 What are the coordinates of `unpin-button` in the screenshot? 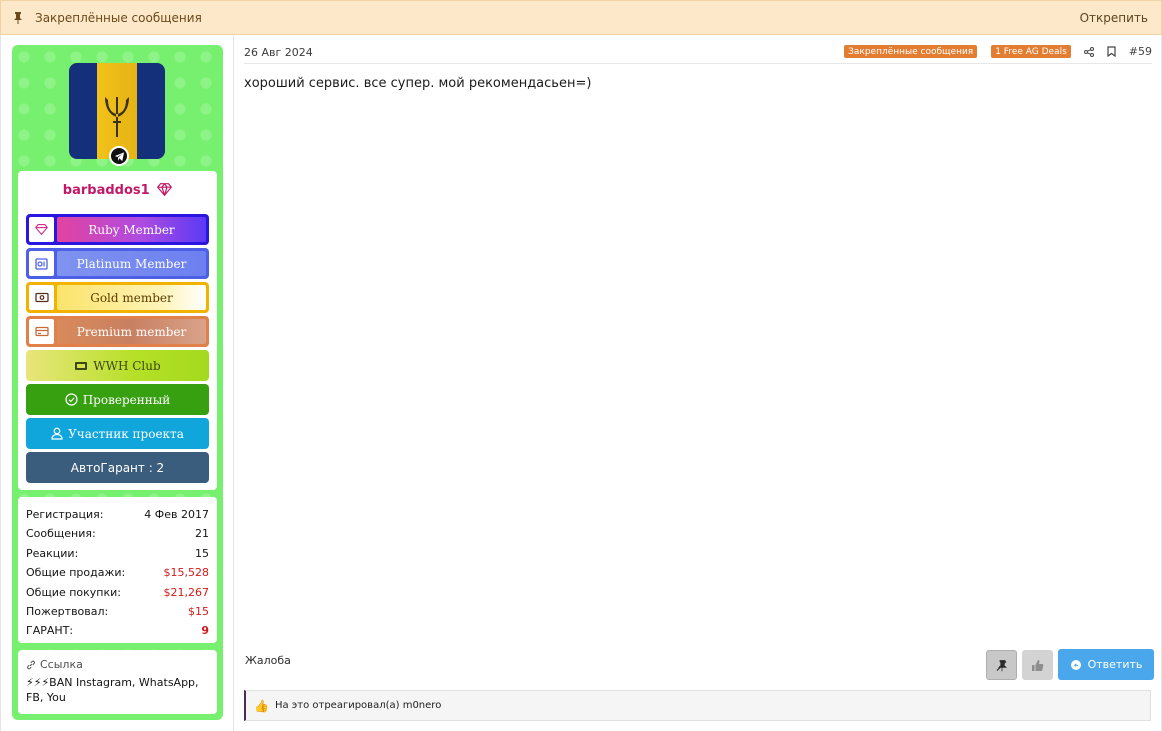 It's located at (1001, 665).